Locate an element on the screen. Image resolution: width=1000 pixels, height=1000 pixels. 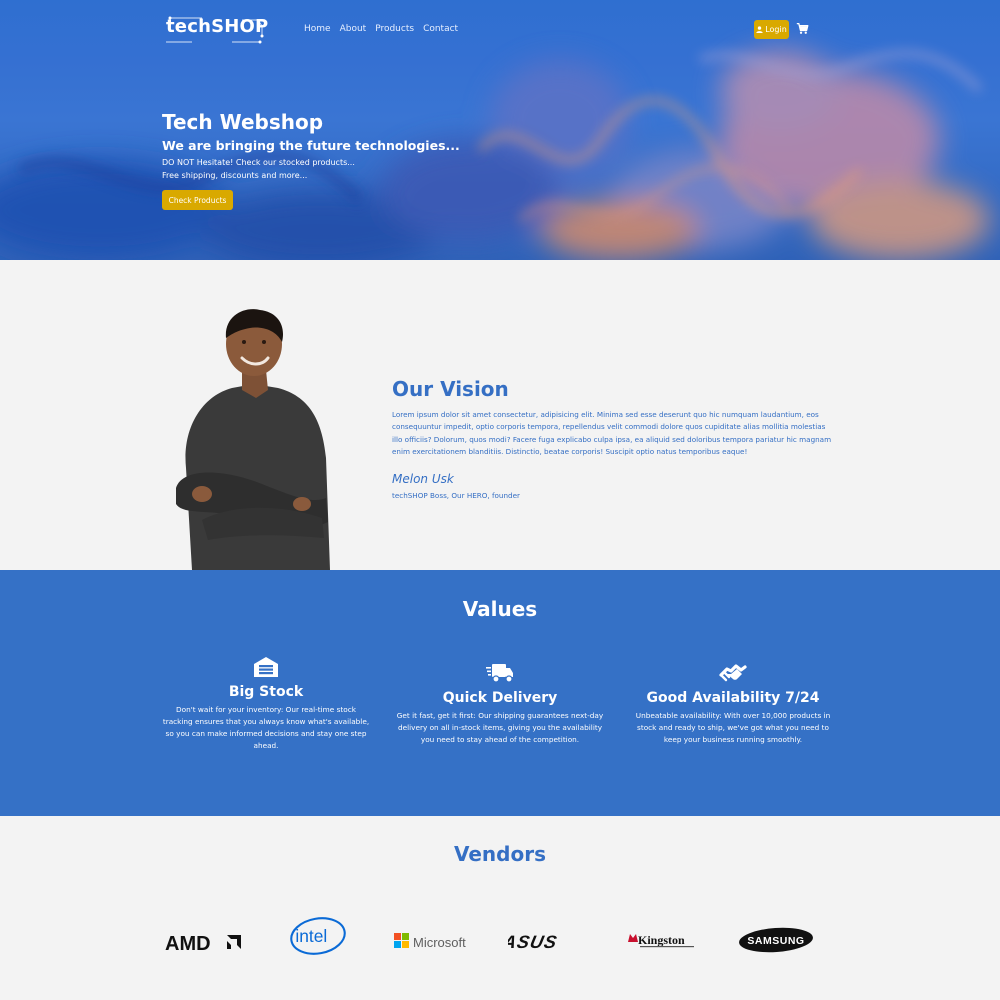
amd-logo: AMD is located at coordinates (203, 944).